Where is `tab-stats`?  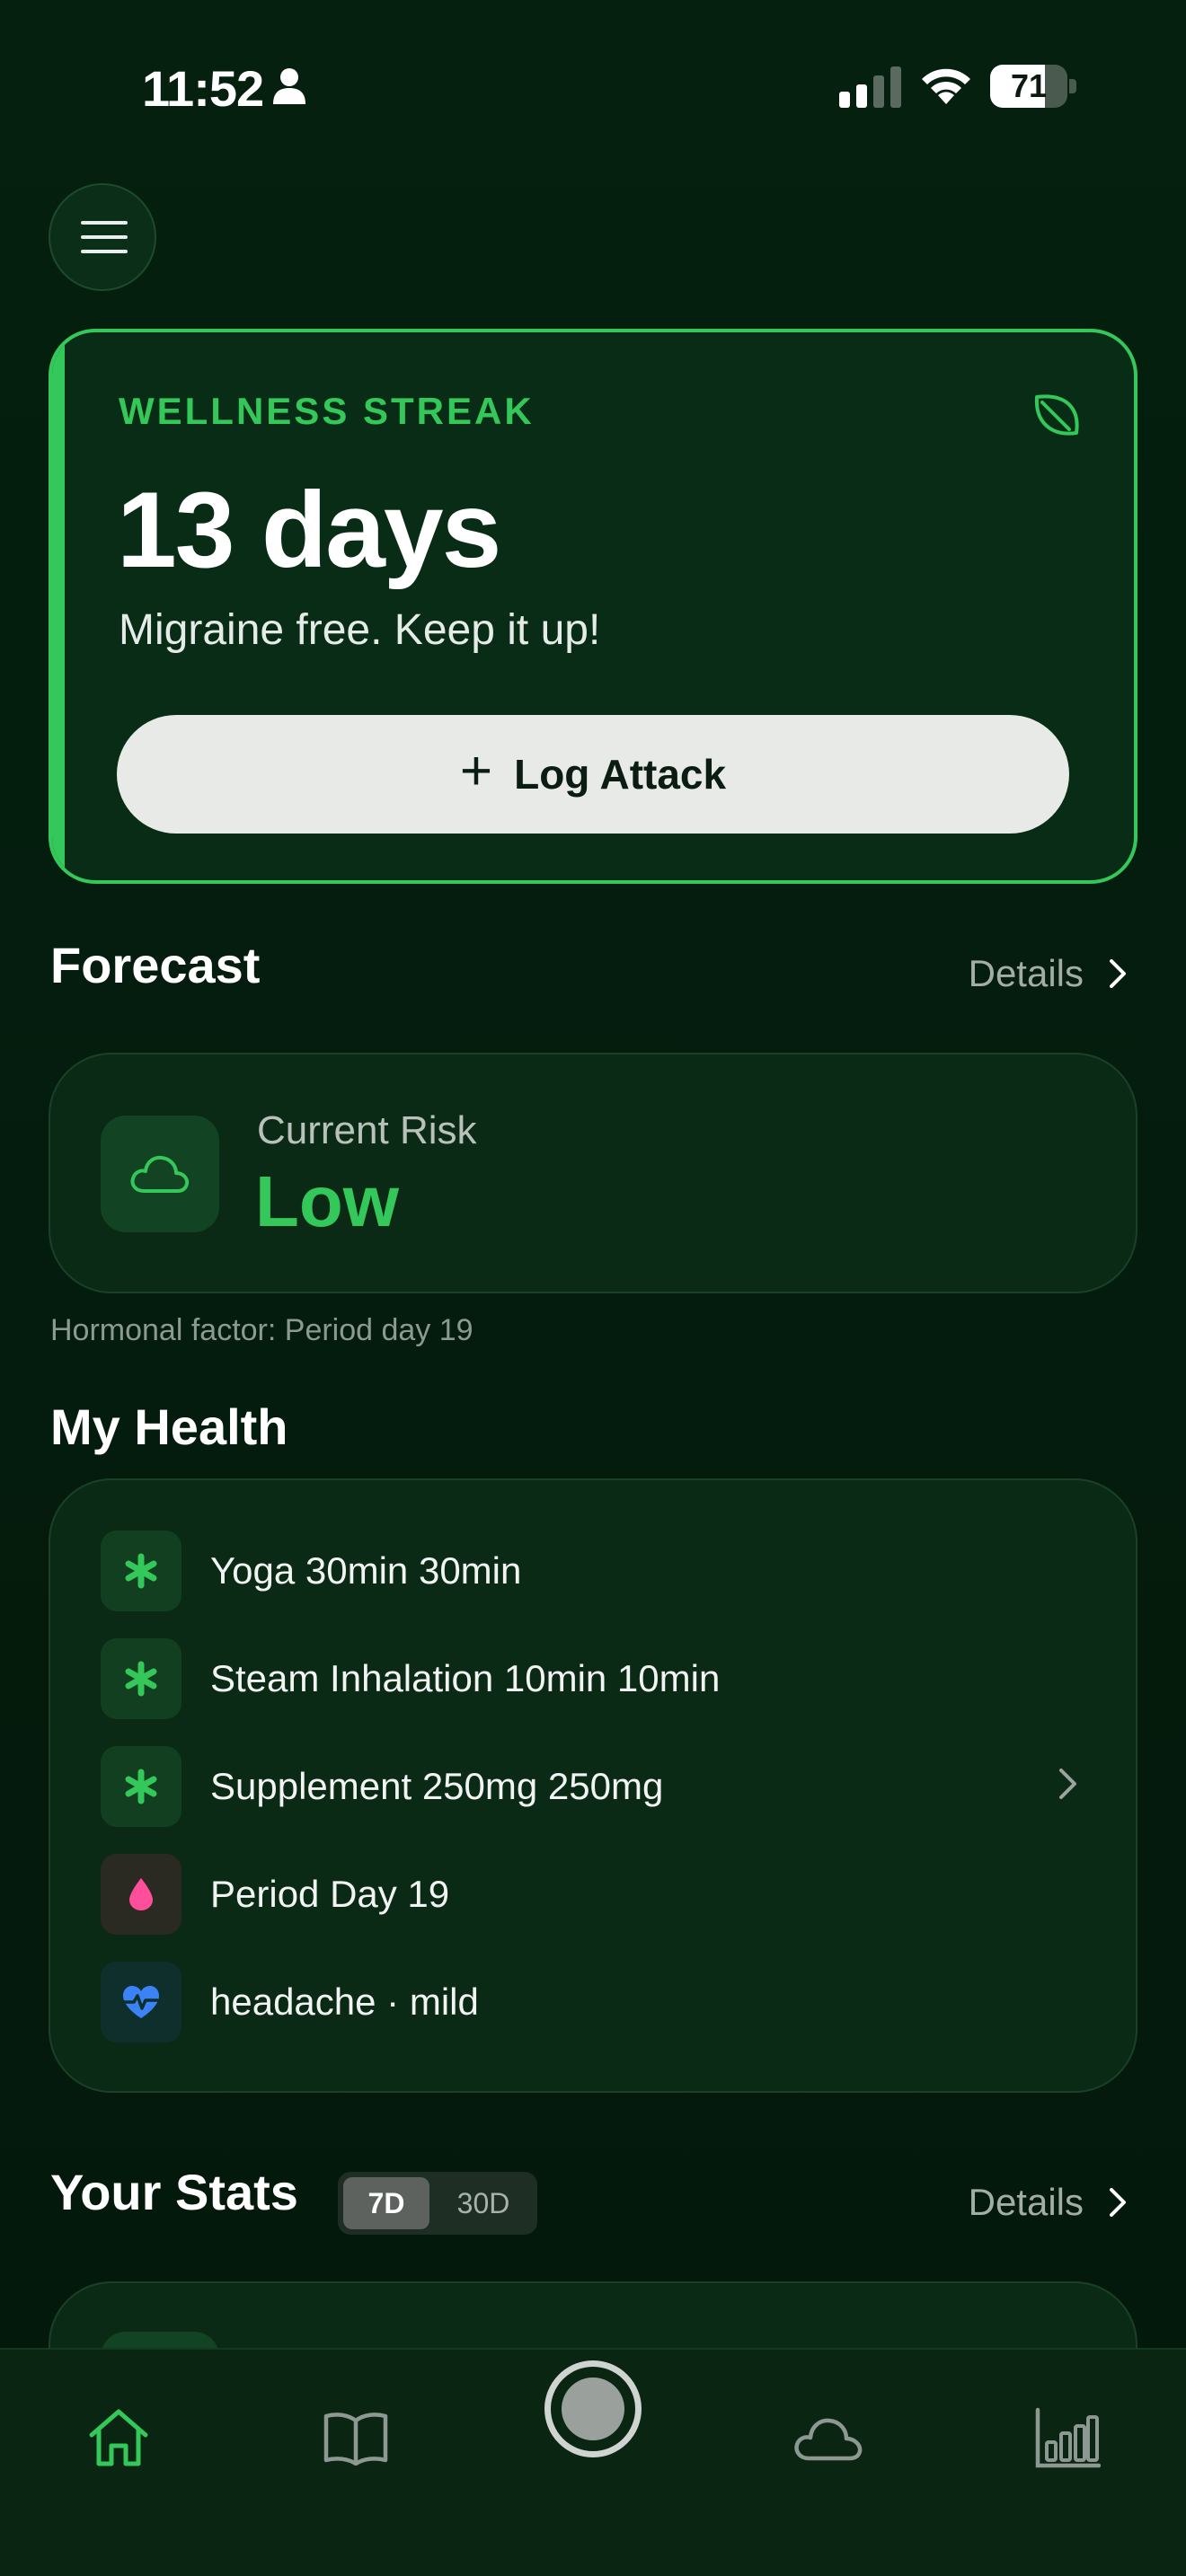
tab-stats is located at coordinates (1067, 2438).